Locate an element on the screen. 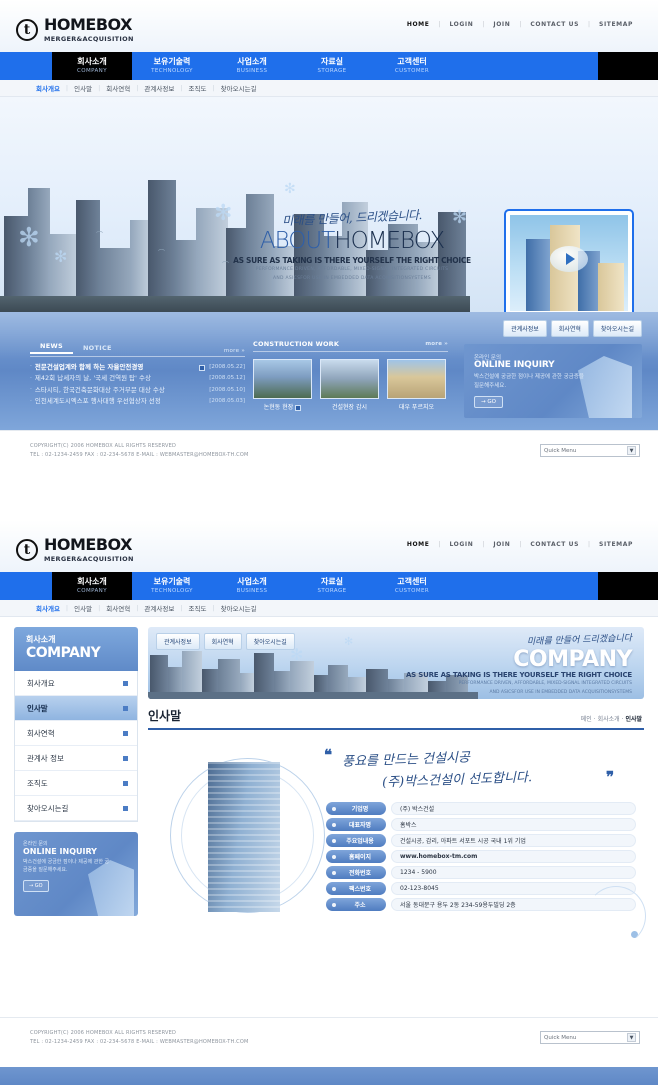 The width and height of the screenshot is (658, 1085). hero-title-light: ABOUT is located at coordinates (297, 241).